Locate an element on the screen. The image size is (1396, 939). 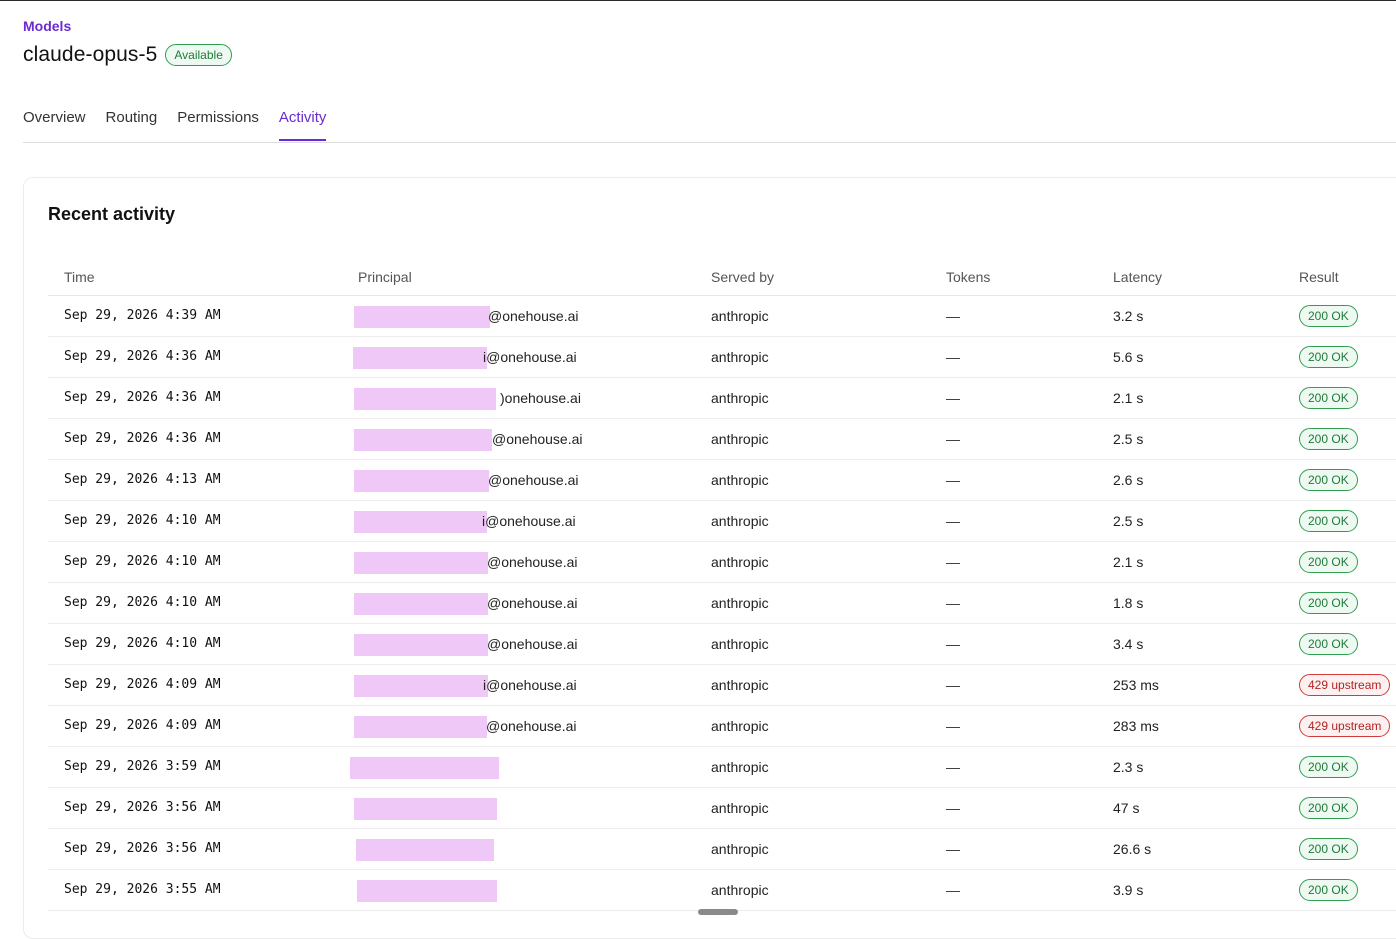
cell-latency: 1.8 s is located at coordinates (1128, 603).